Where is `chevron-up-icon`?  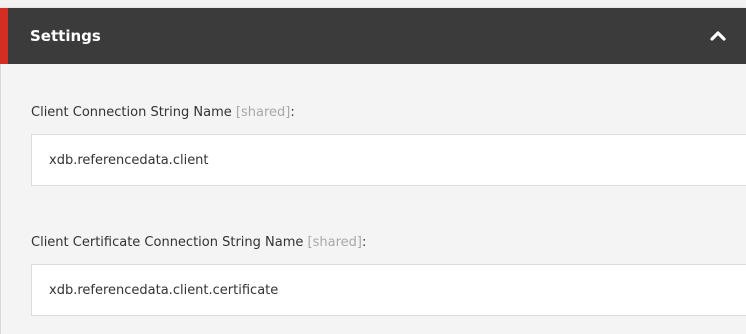
chevron-up-icon is located at coordinates (718, 36).